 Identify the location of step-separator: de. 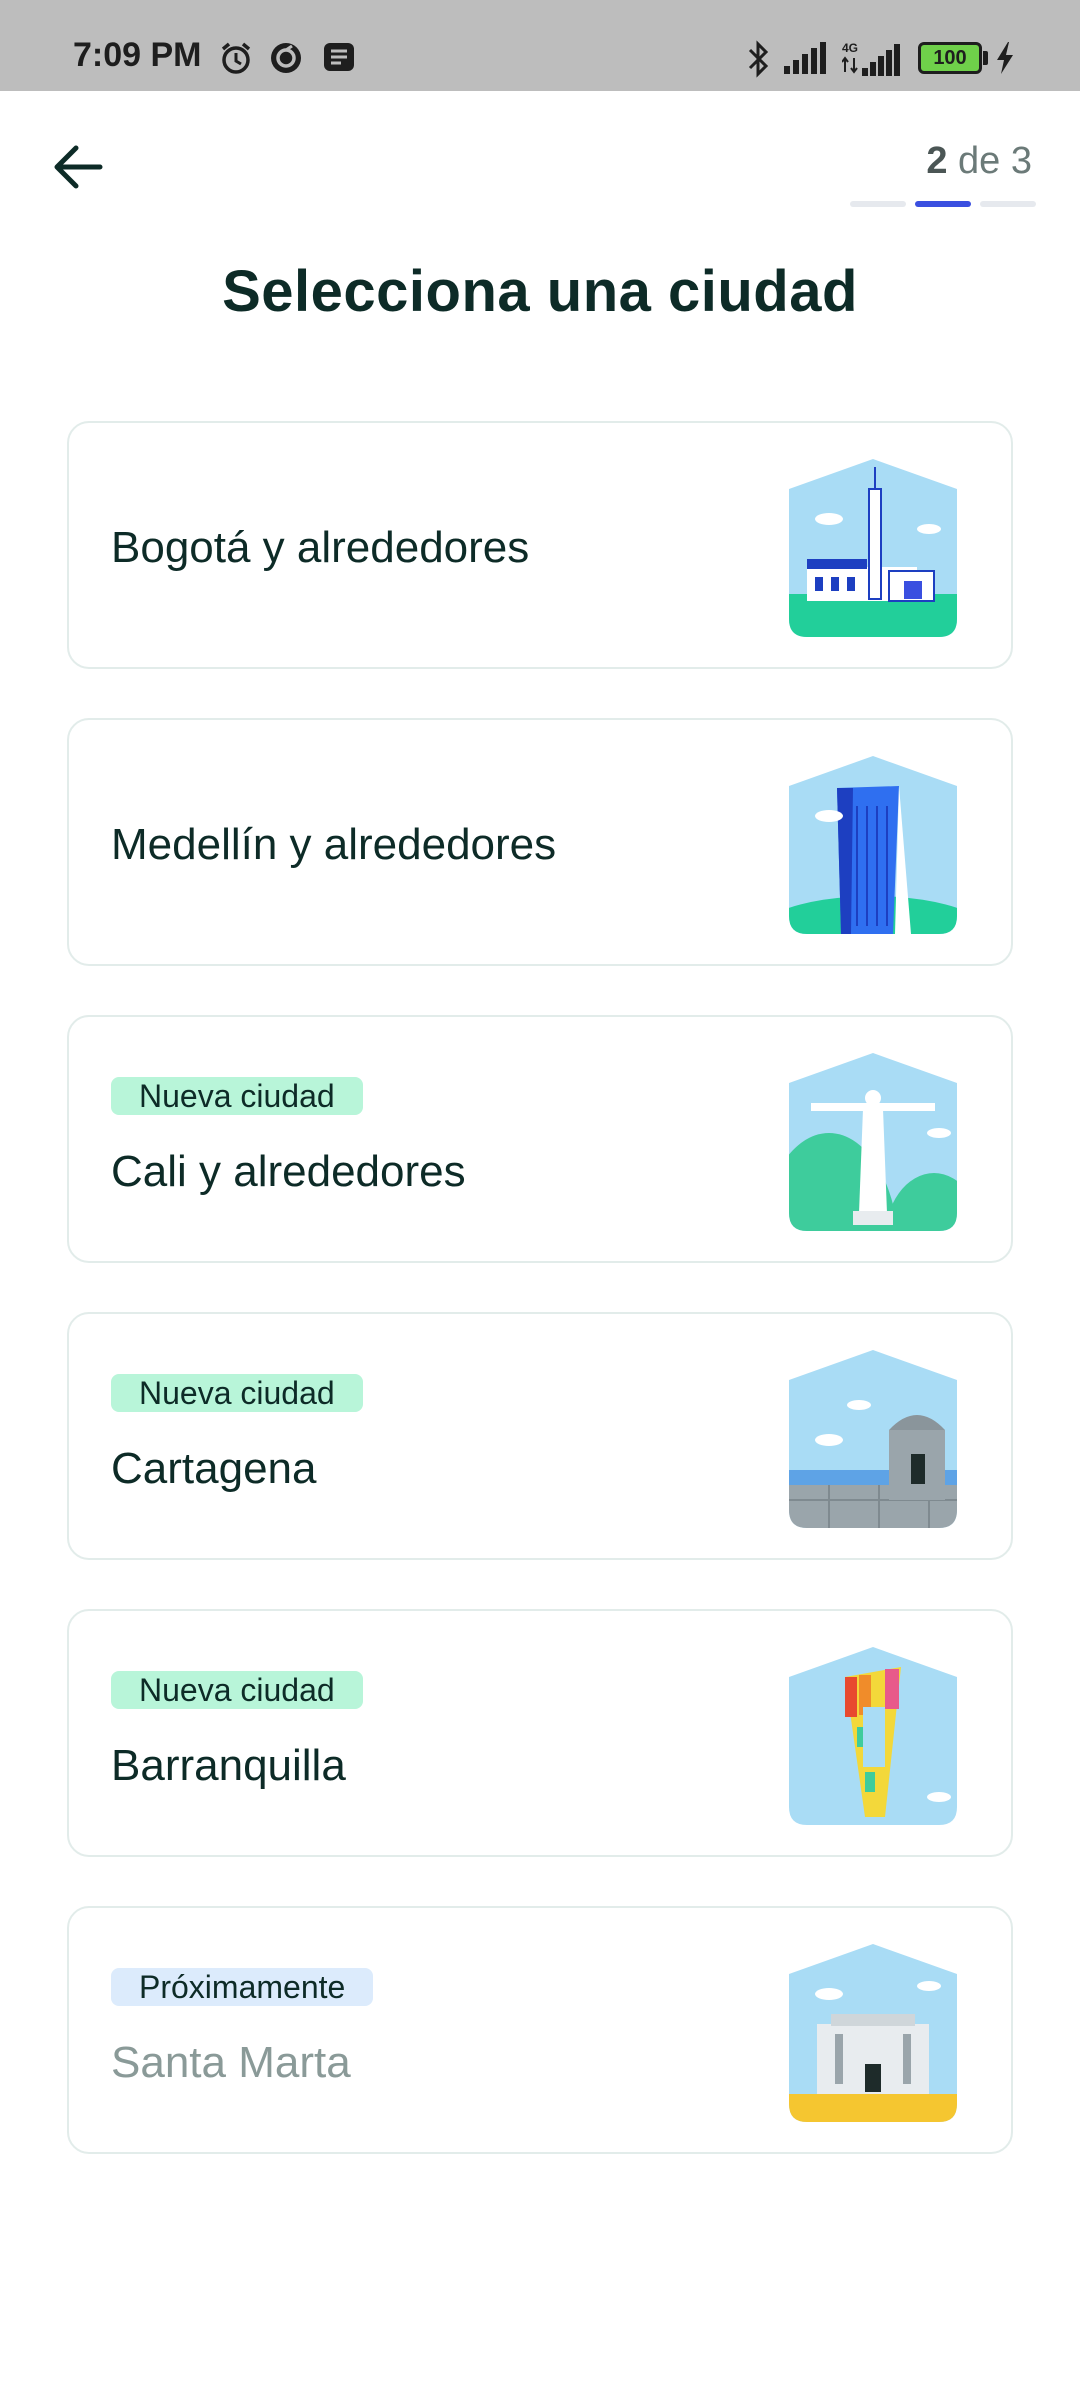
(979, 161).